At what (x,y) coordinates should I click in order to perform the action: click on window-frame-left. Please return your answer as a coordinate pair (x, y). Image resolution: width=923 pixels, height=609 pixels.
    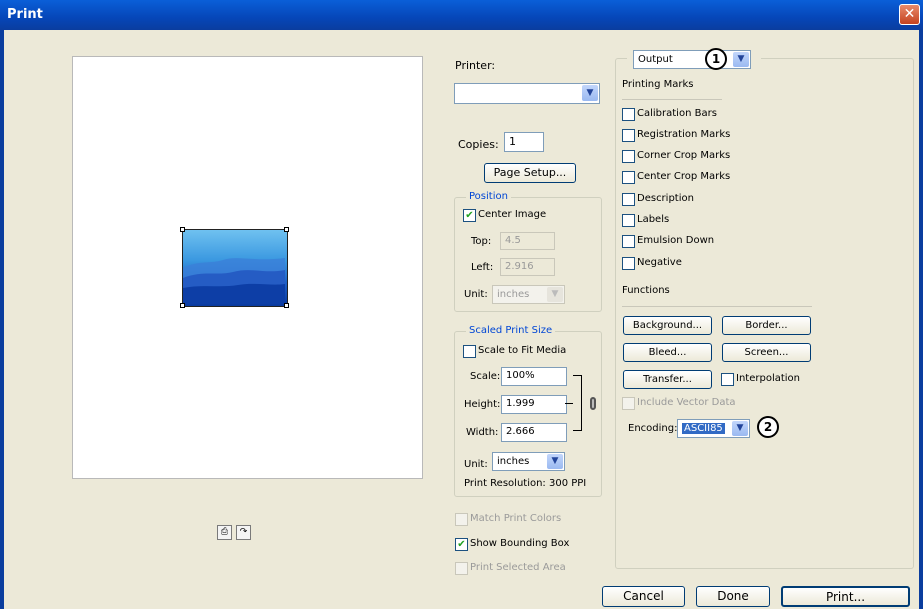
    Looking at the image, I should click on (2, 319).